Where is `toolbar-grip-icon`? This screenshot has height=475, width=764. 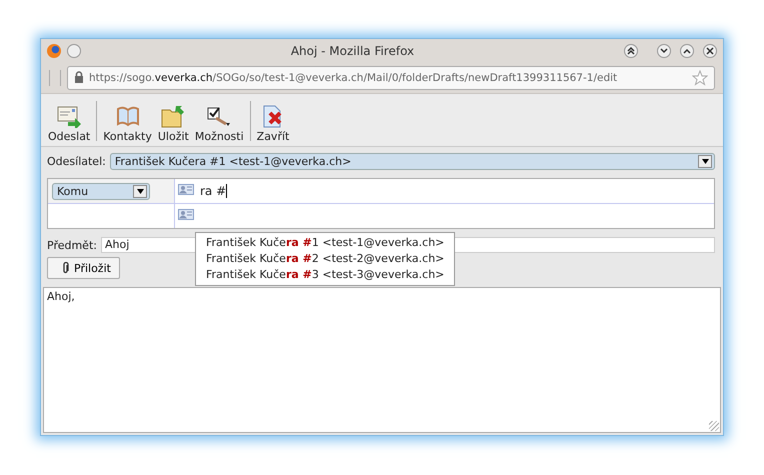
toolbar-grip-icon is located at coordinates (55, 78).